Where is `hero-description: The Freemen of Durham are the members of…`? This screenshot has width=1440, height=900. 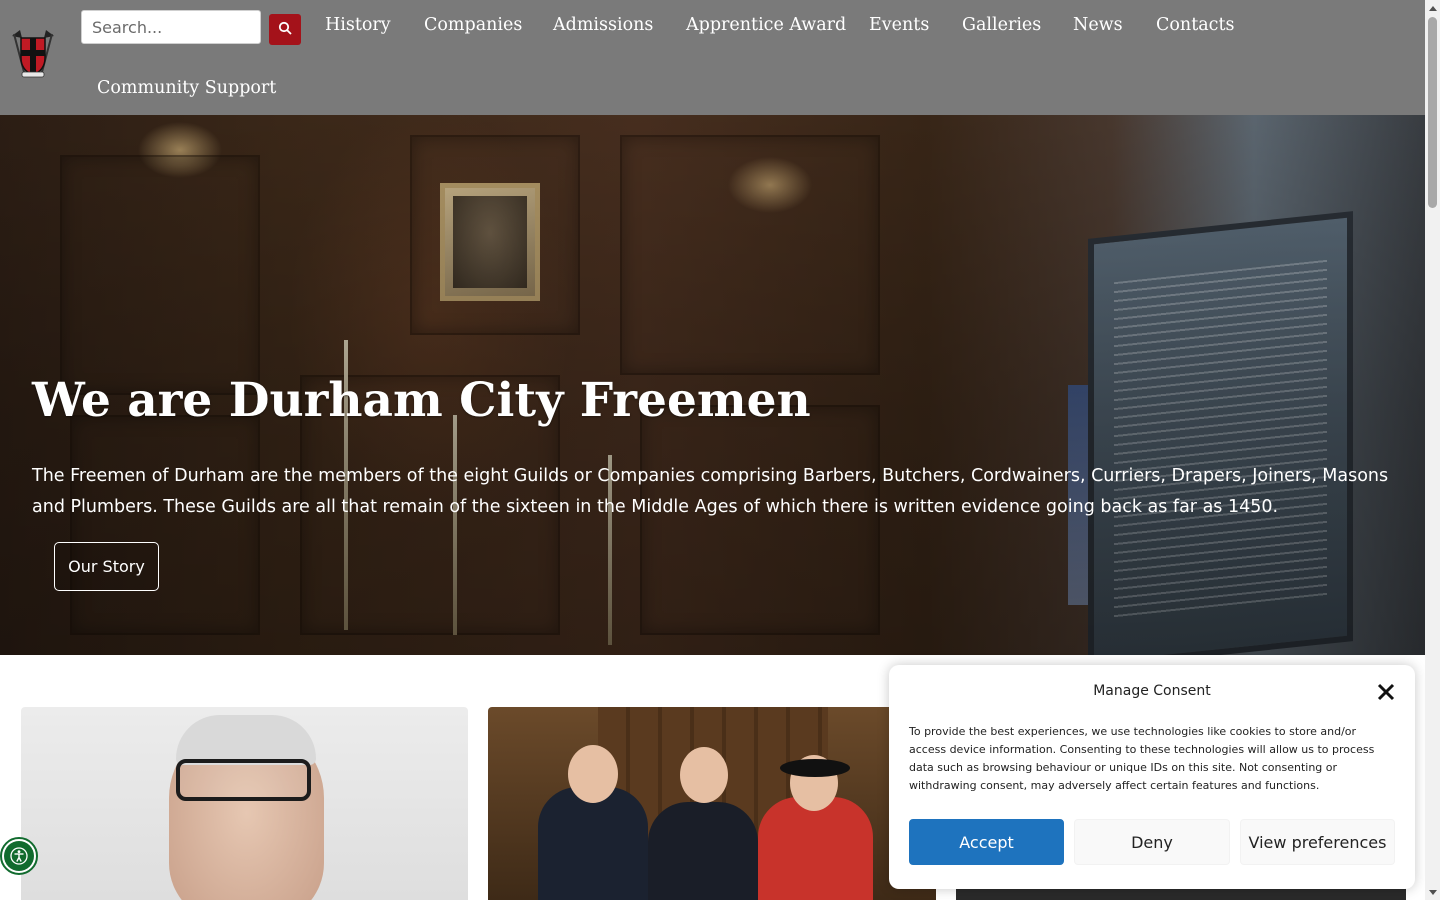 hero-description: The Freemen of Durham are the members of… is located at coordinates (710, 491).